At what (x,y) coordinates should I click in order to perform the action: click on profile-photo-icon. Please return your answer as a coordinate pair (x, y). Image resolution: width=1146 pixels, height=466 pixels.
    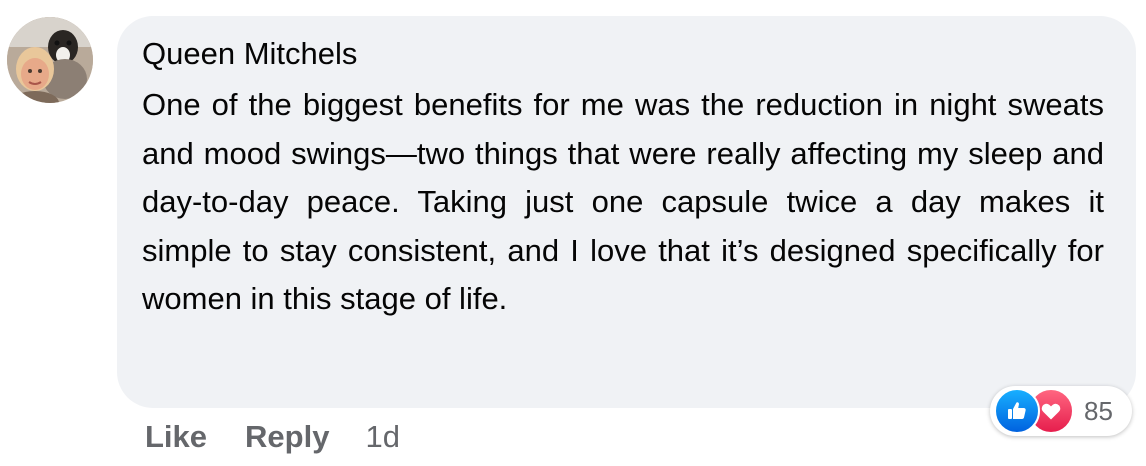
    Looking at the image, I should click on (50, 60).